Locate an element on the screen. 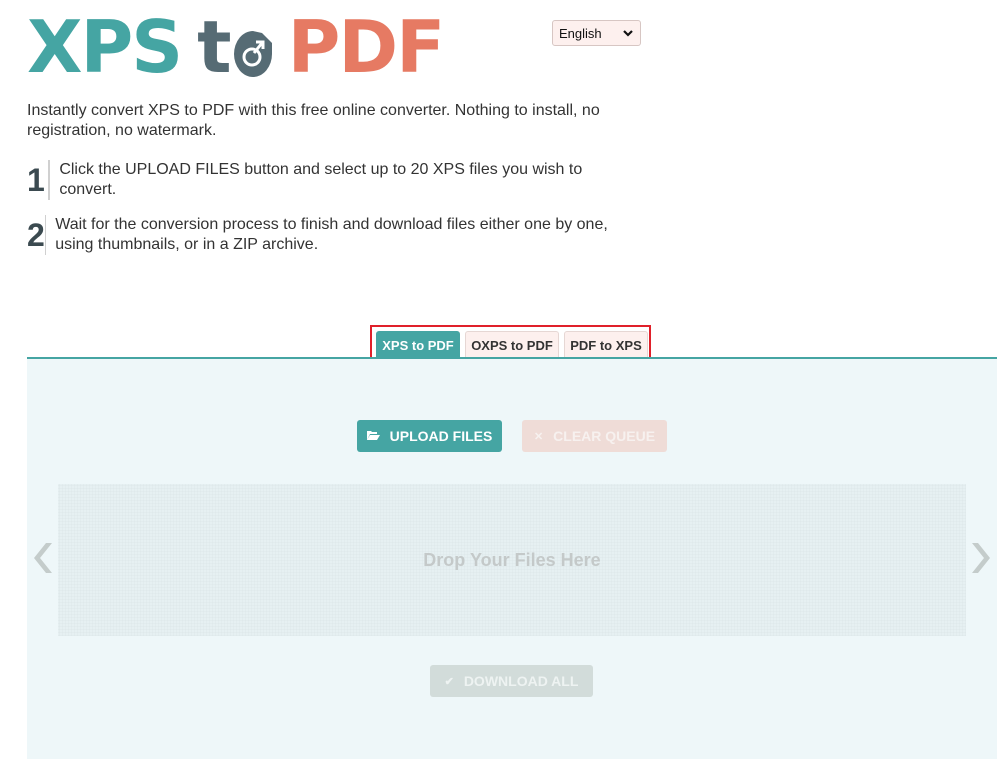  dropzone-text: Drop Your Files Here is located at coordinates (512, 559).